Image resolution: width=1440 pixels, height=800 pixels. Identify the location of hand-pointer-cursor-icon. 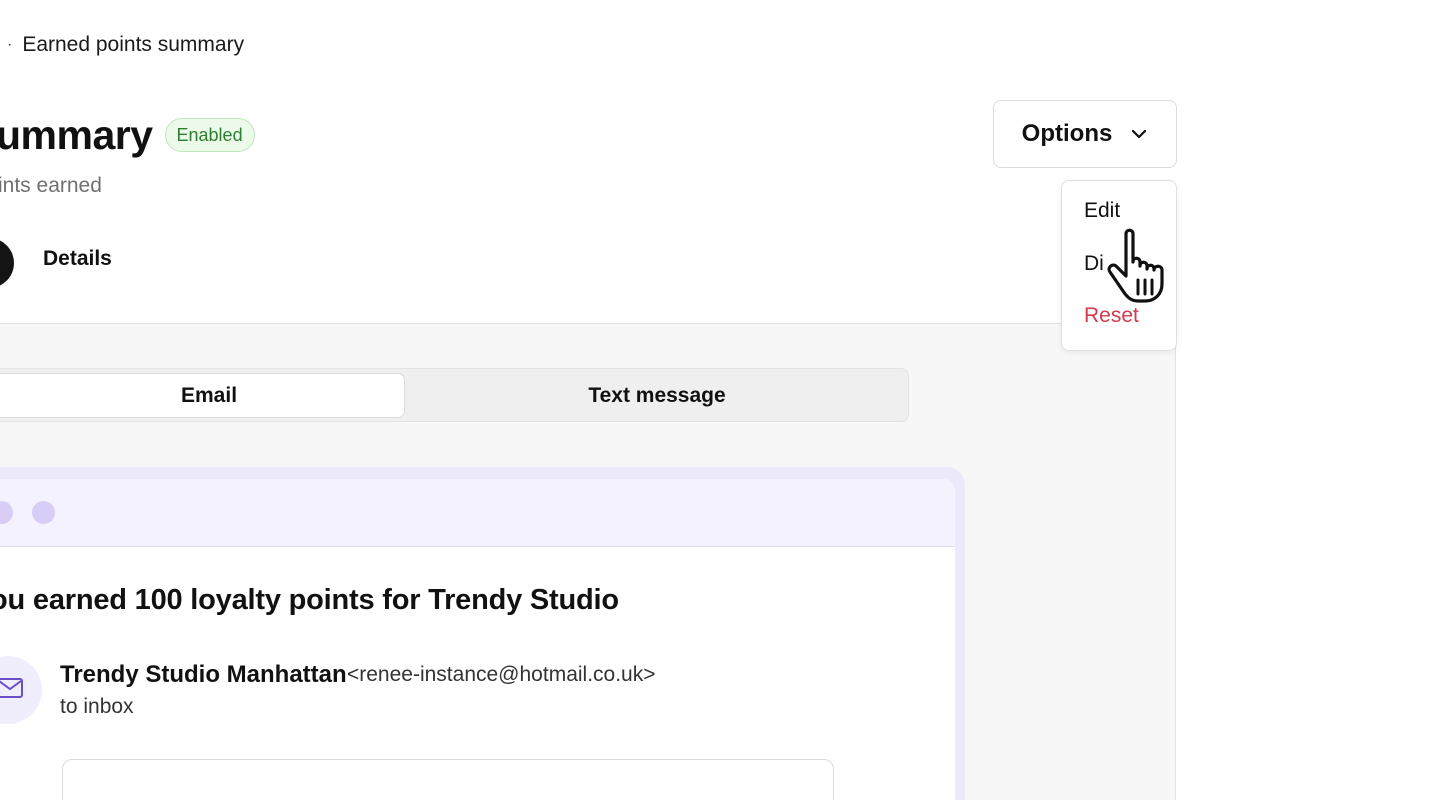
(1139, 265).